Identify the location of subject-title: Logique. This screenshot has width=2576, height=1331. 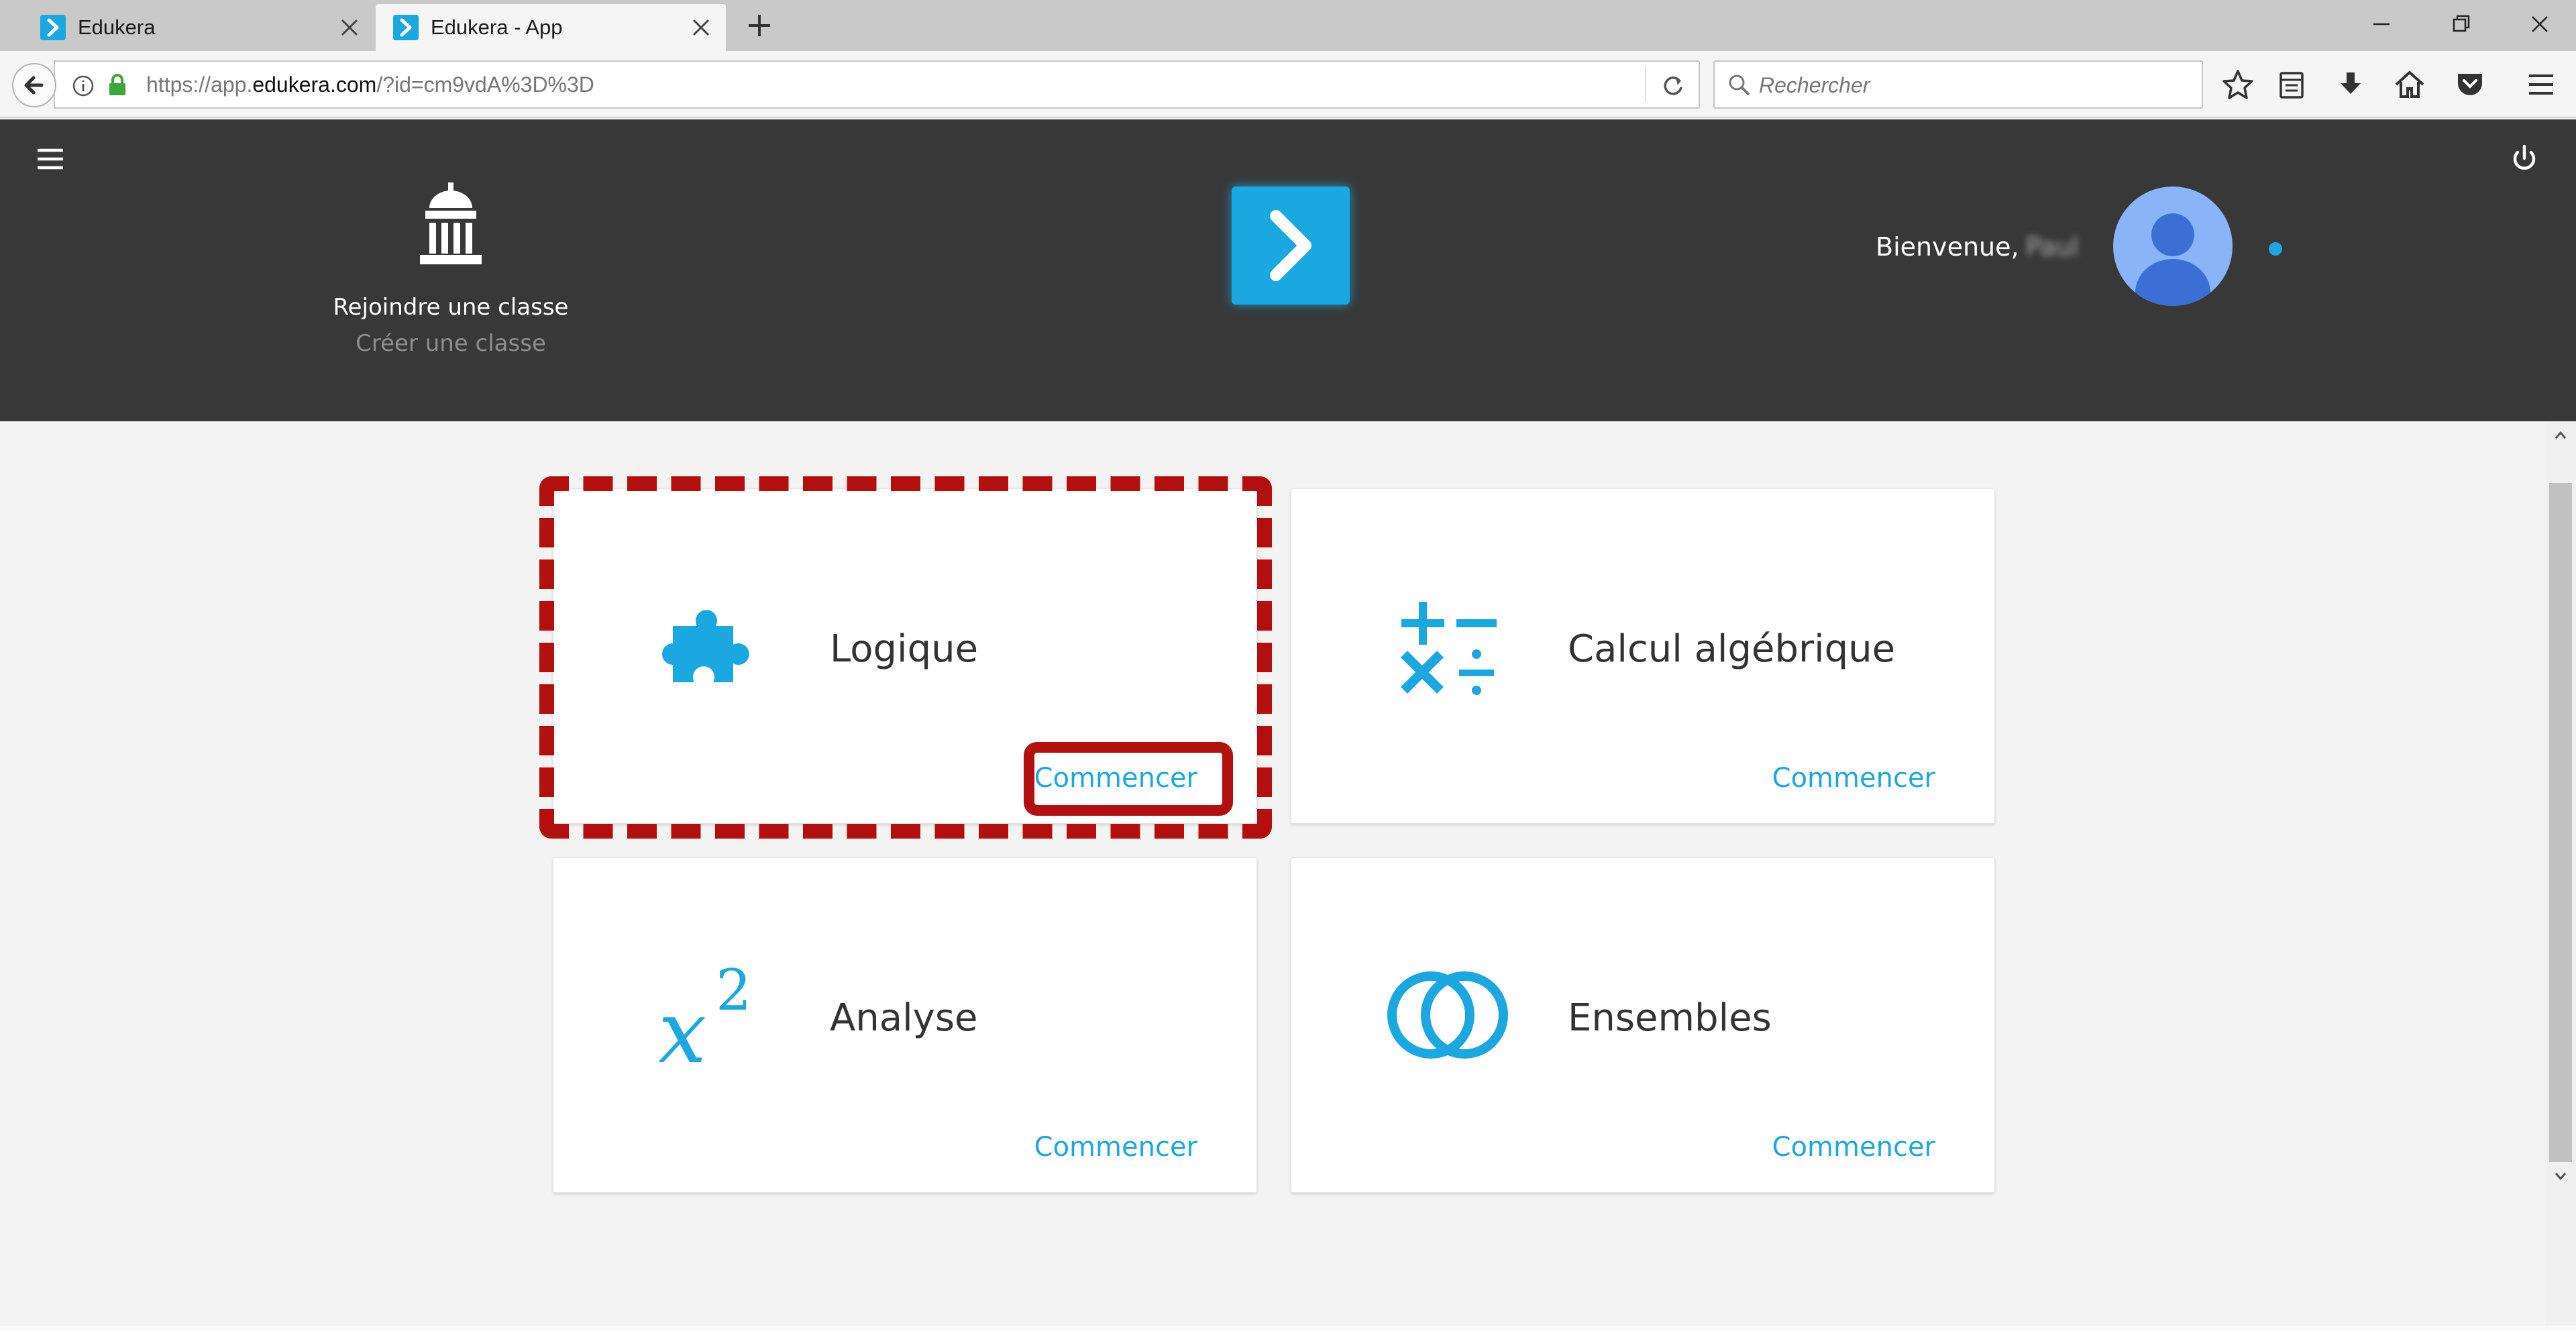
(904, 649).